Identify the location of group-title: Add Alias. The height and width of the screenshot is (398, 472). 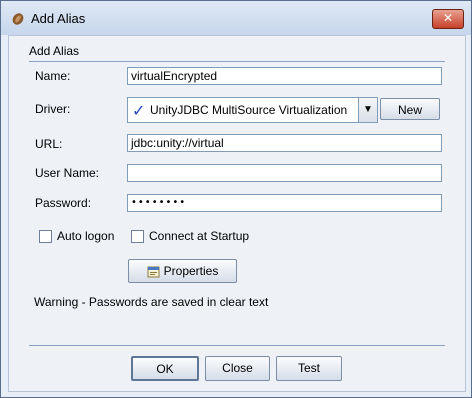
(54, 51).